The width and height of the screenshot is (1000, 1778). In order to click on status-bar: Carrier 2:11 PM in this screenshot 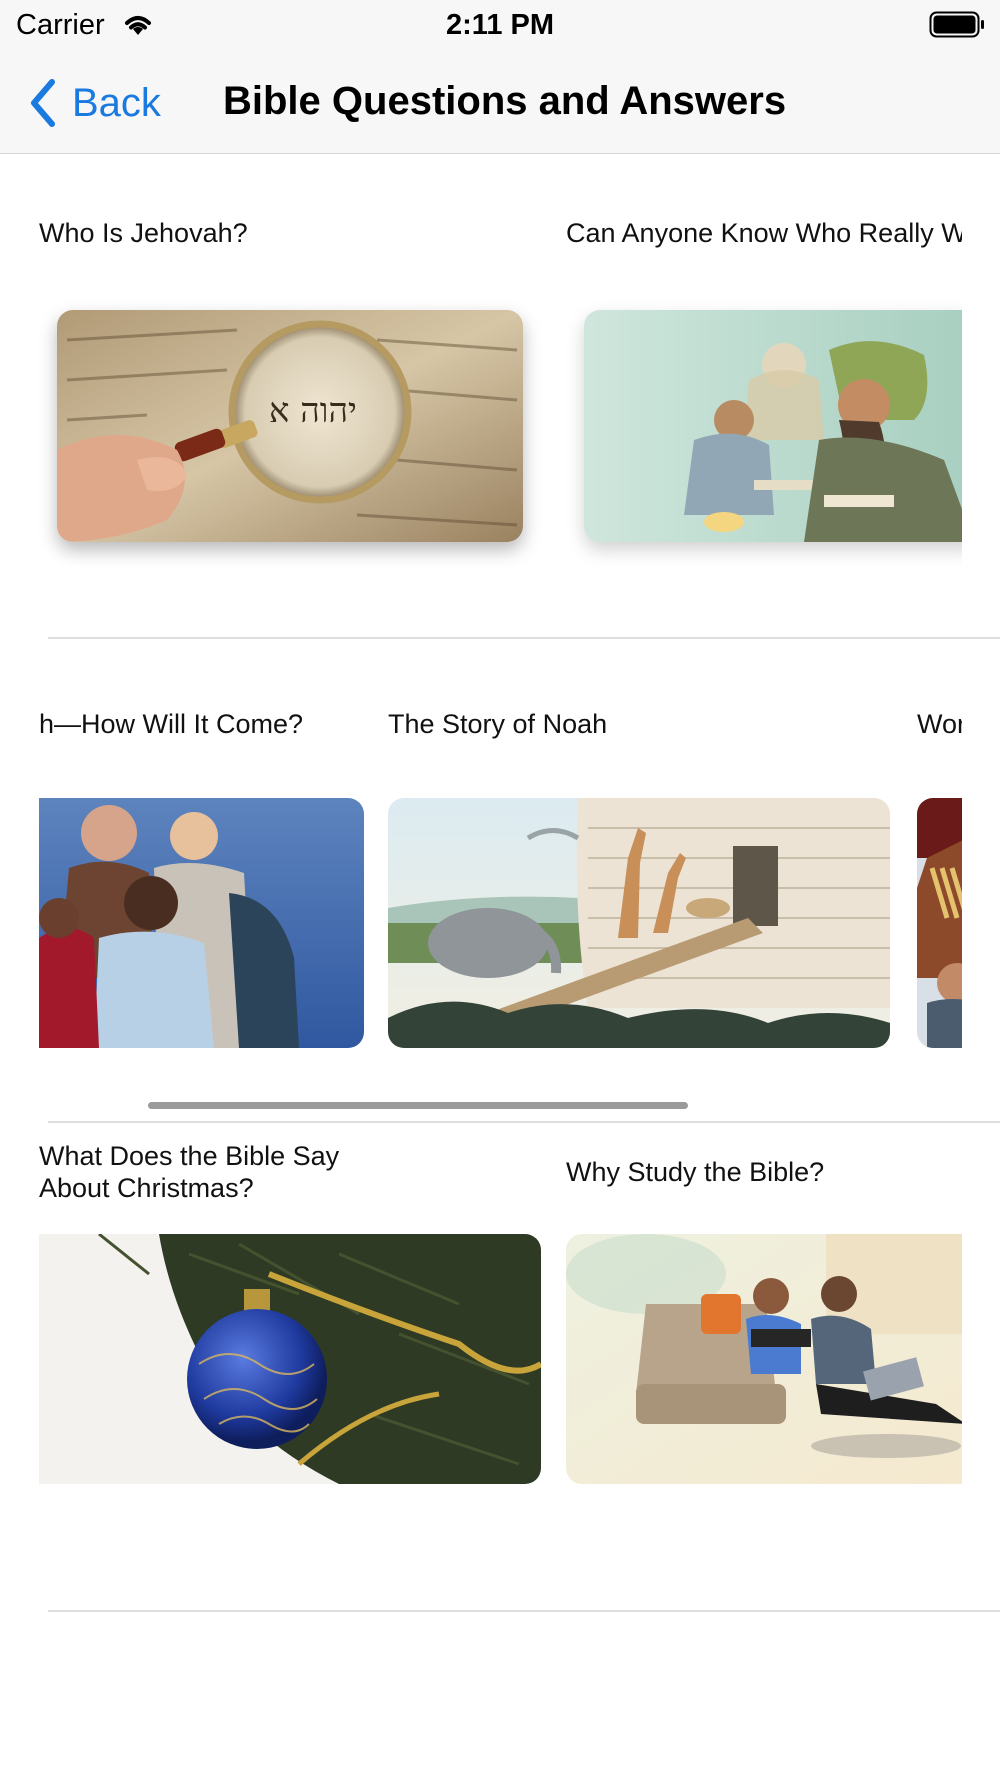, I will do `click(500, 26)`.